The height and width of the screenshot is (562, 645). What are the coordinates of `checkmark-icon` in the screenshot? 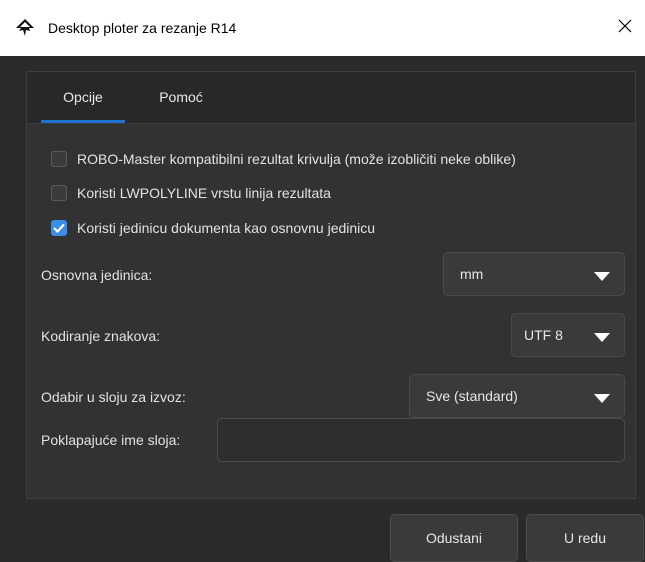 It's located at (59, 228).